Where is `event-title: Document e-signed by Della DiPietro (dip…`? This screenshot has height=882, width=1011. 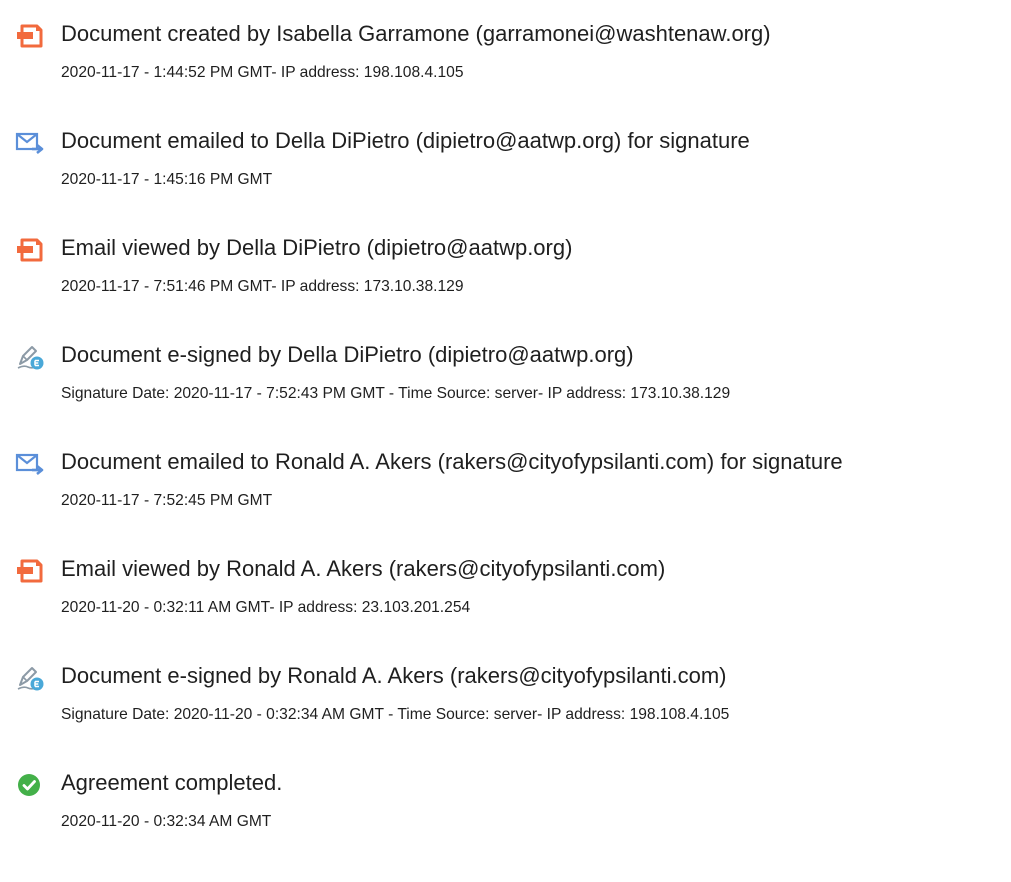 event-title: Document e-signed by Della DiPietro (dip… is located at coordinates (347, 354).